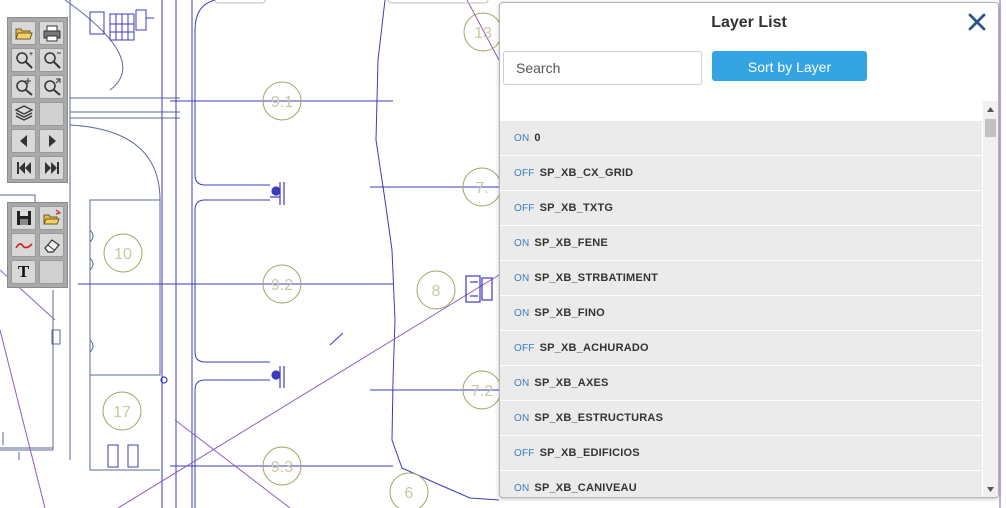 Image resolution: width=1006 pixels, height=508 pixels. I want to click on layer-name: SP_XB_STRBATIMENT, so click(596, 278).